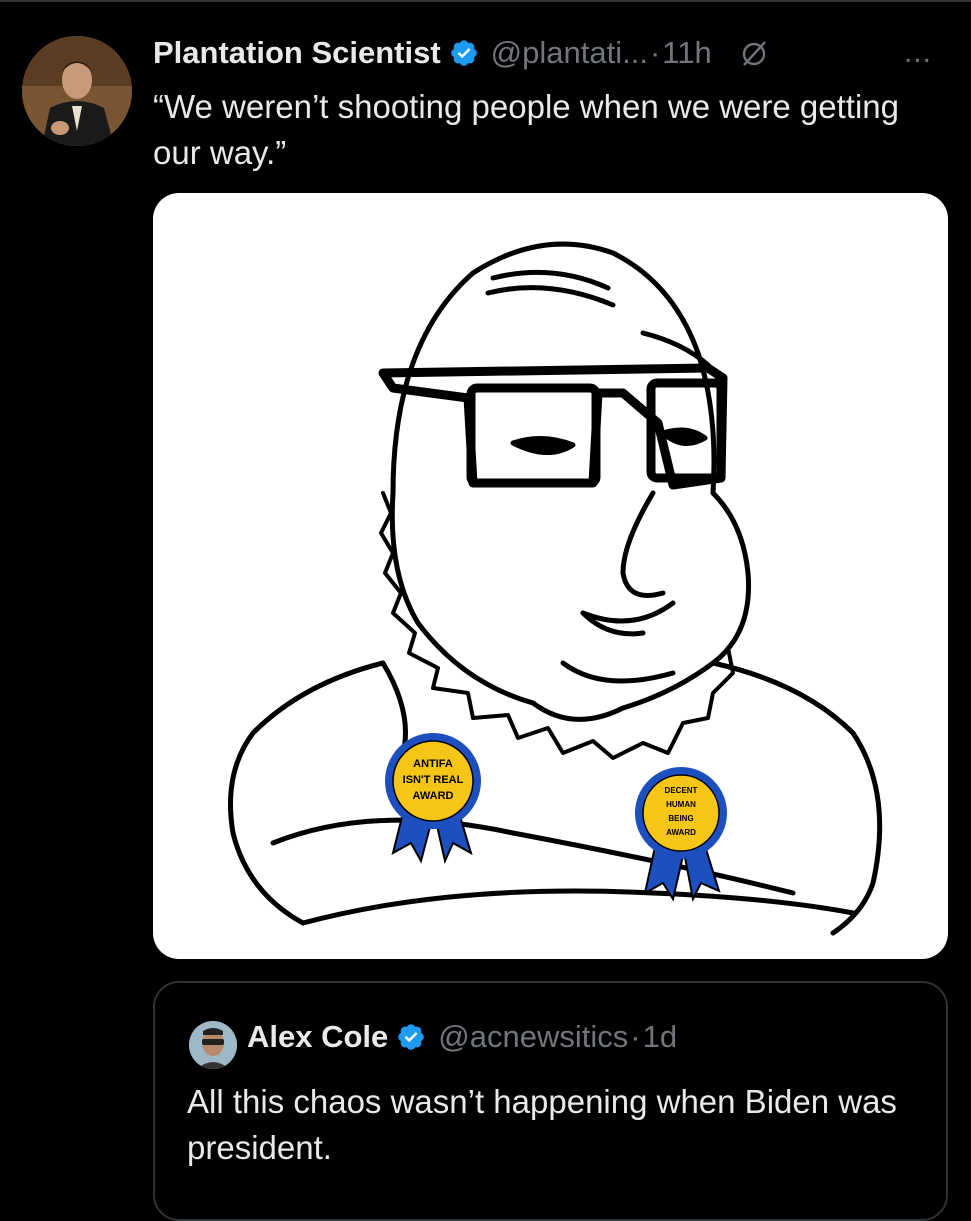 The height and width of the screenshot is (1221, 971). I want to click on grok-icon, so click(754, 53).